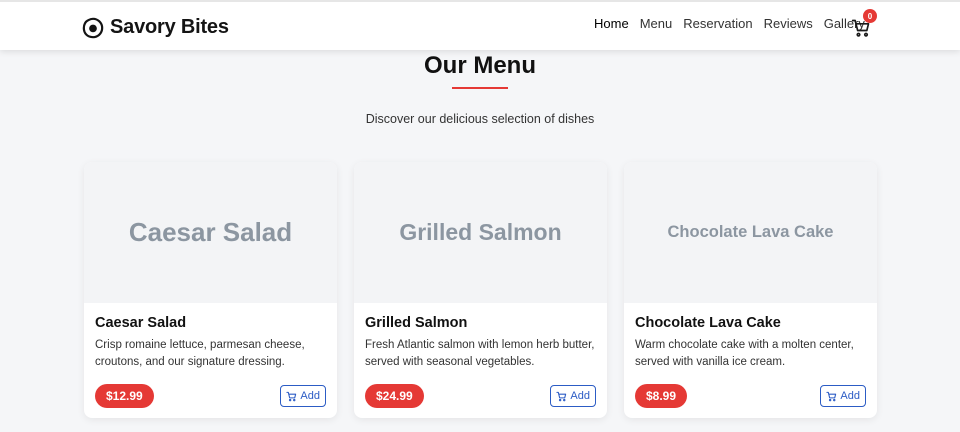 The image size is (960, 432). What do you see at coordinates (141, 323) in the screenshot?
I see `dish-name: Caesar Salad` at bounding box center [141, 323].